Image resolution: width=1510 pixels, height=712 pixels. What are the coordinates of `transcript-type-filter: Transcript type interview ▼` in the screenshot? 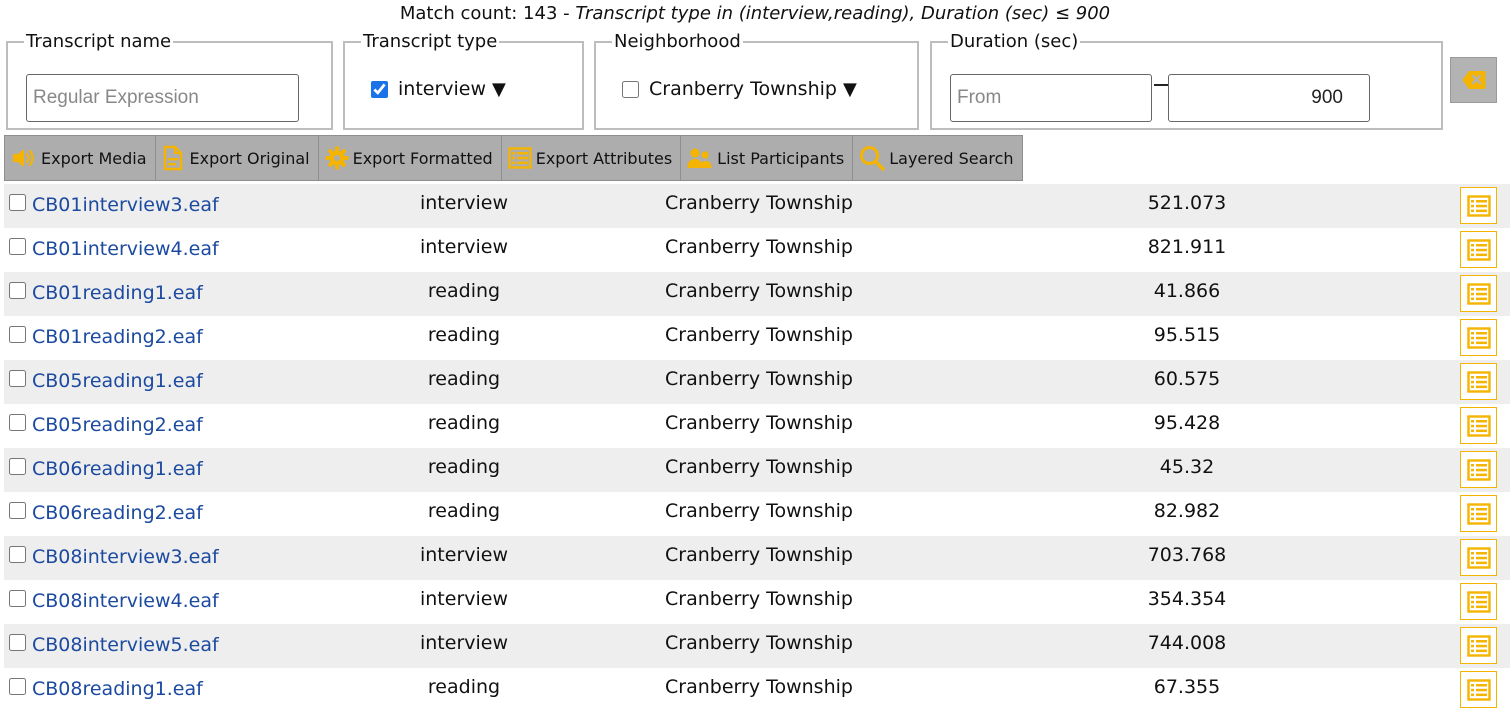 It's located at (463, 81).